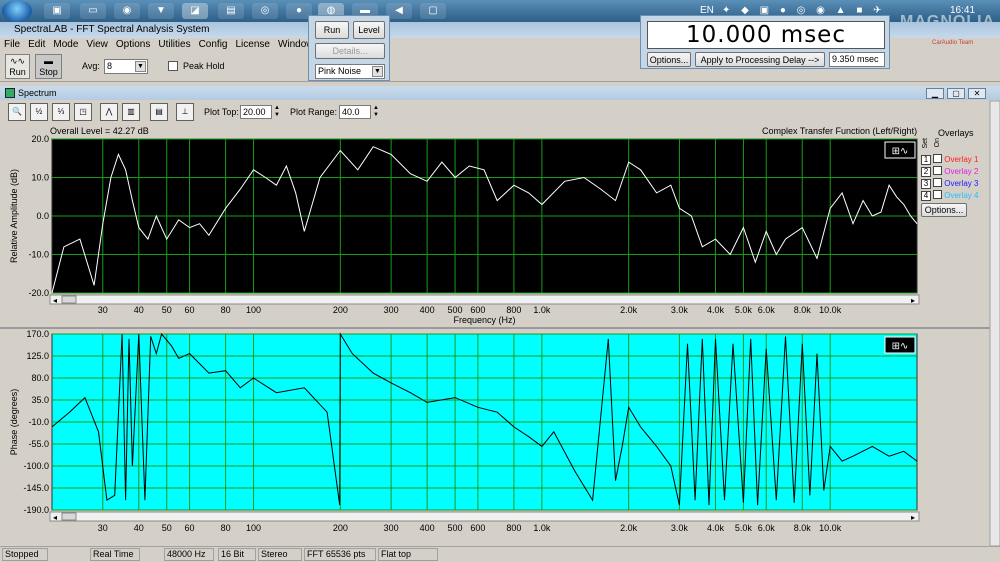  I want to click on stop-label: Stop, so click(48, 72).